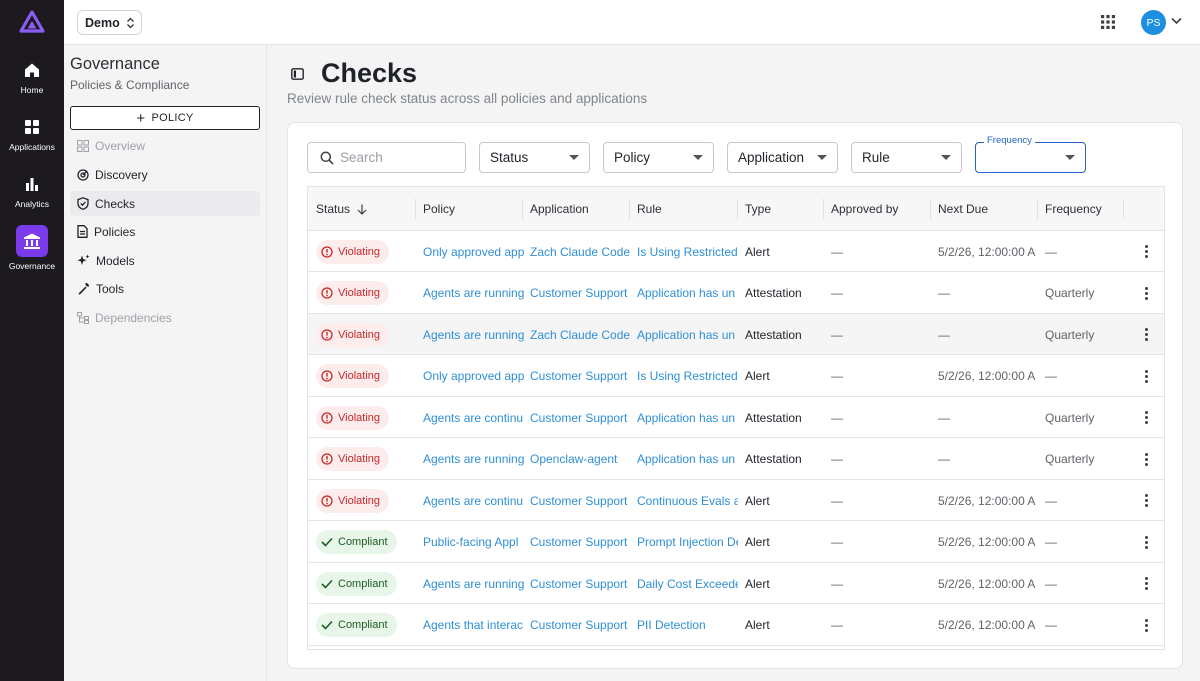 The image size is (1200, 681). What do you see at coordinates (1030, 154) in the screenshot?
I see `frequency-filter: Frequency` at bounding box center [1030, 154].